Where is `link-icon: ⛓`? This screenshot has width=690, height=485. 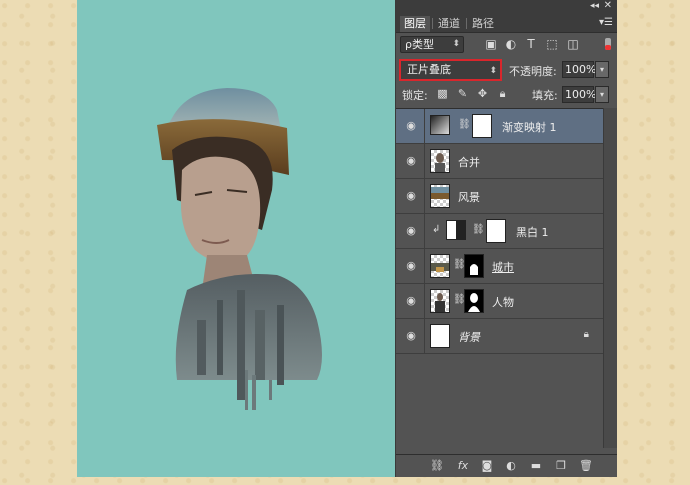
link-icon: ⛓ is located at coordinates (437, 466).